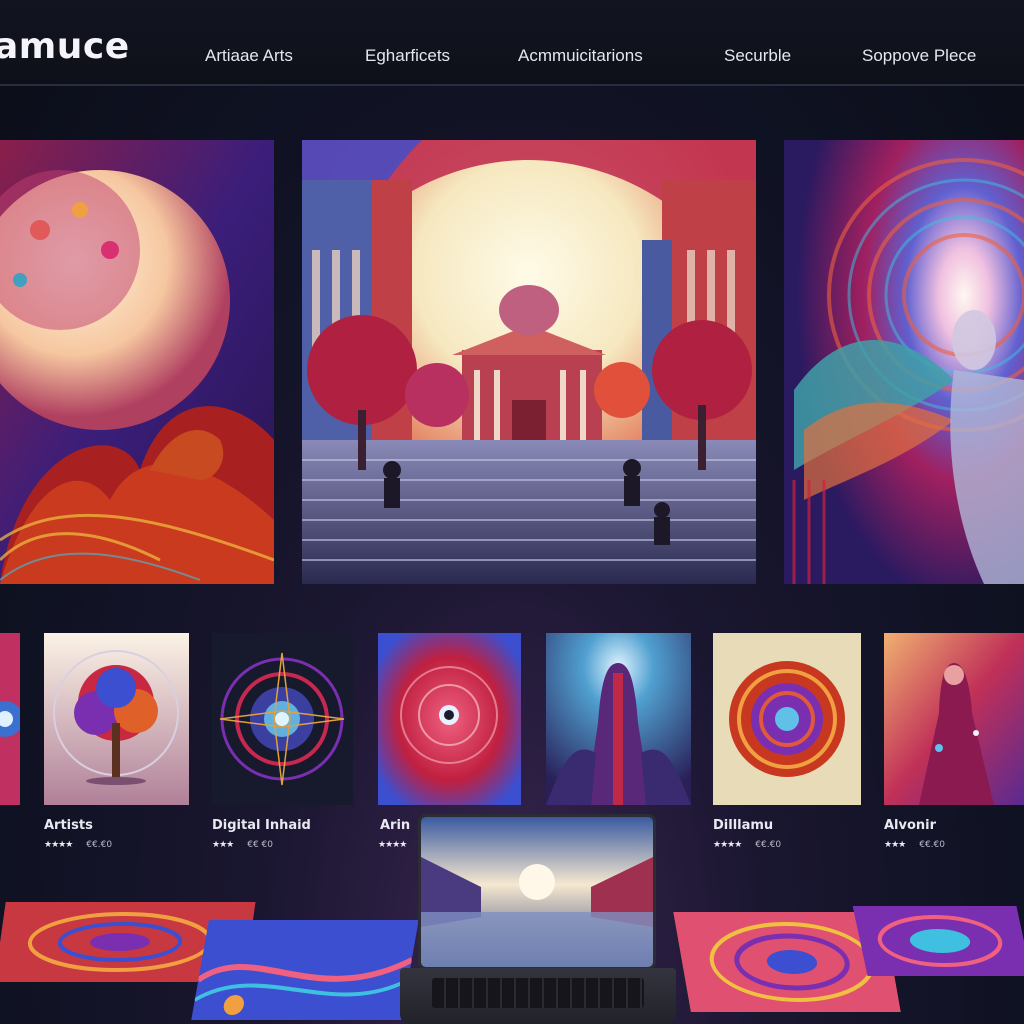 Image resolution: width=1024 pixels, height=1024 pixels. What do you see at coordinates (757, 56) in the screenshot?
I see `nav-link-securble: Securble` at bounding box center [757, 56].